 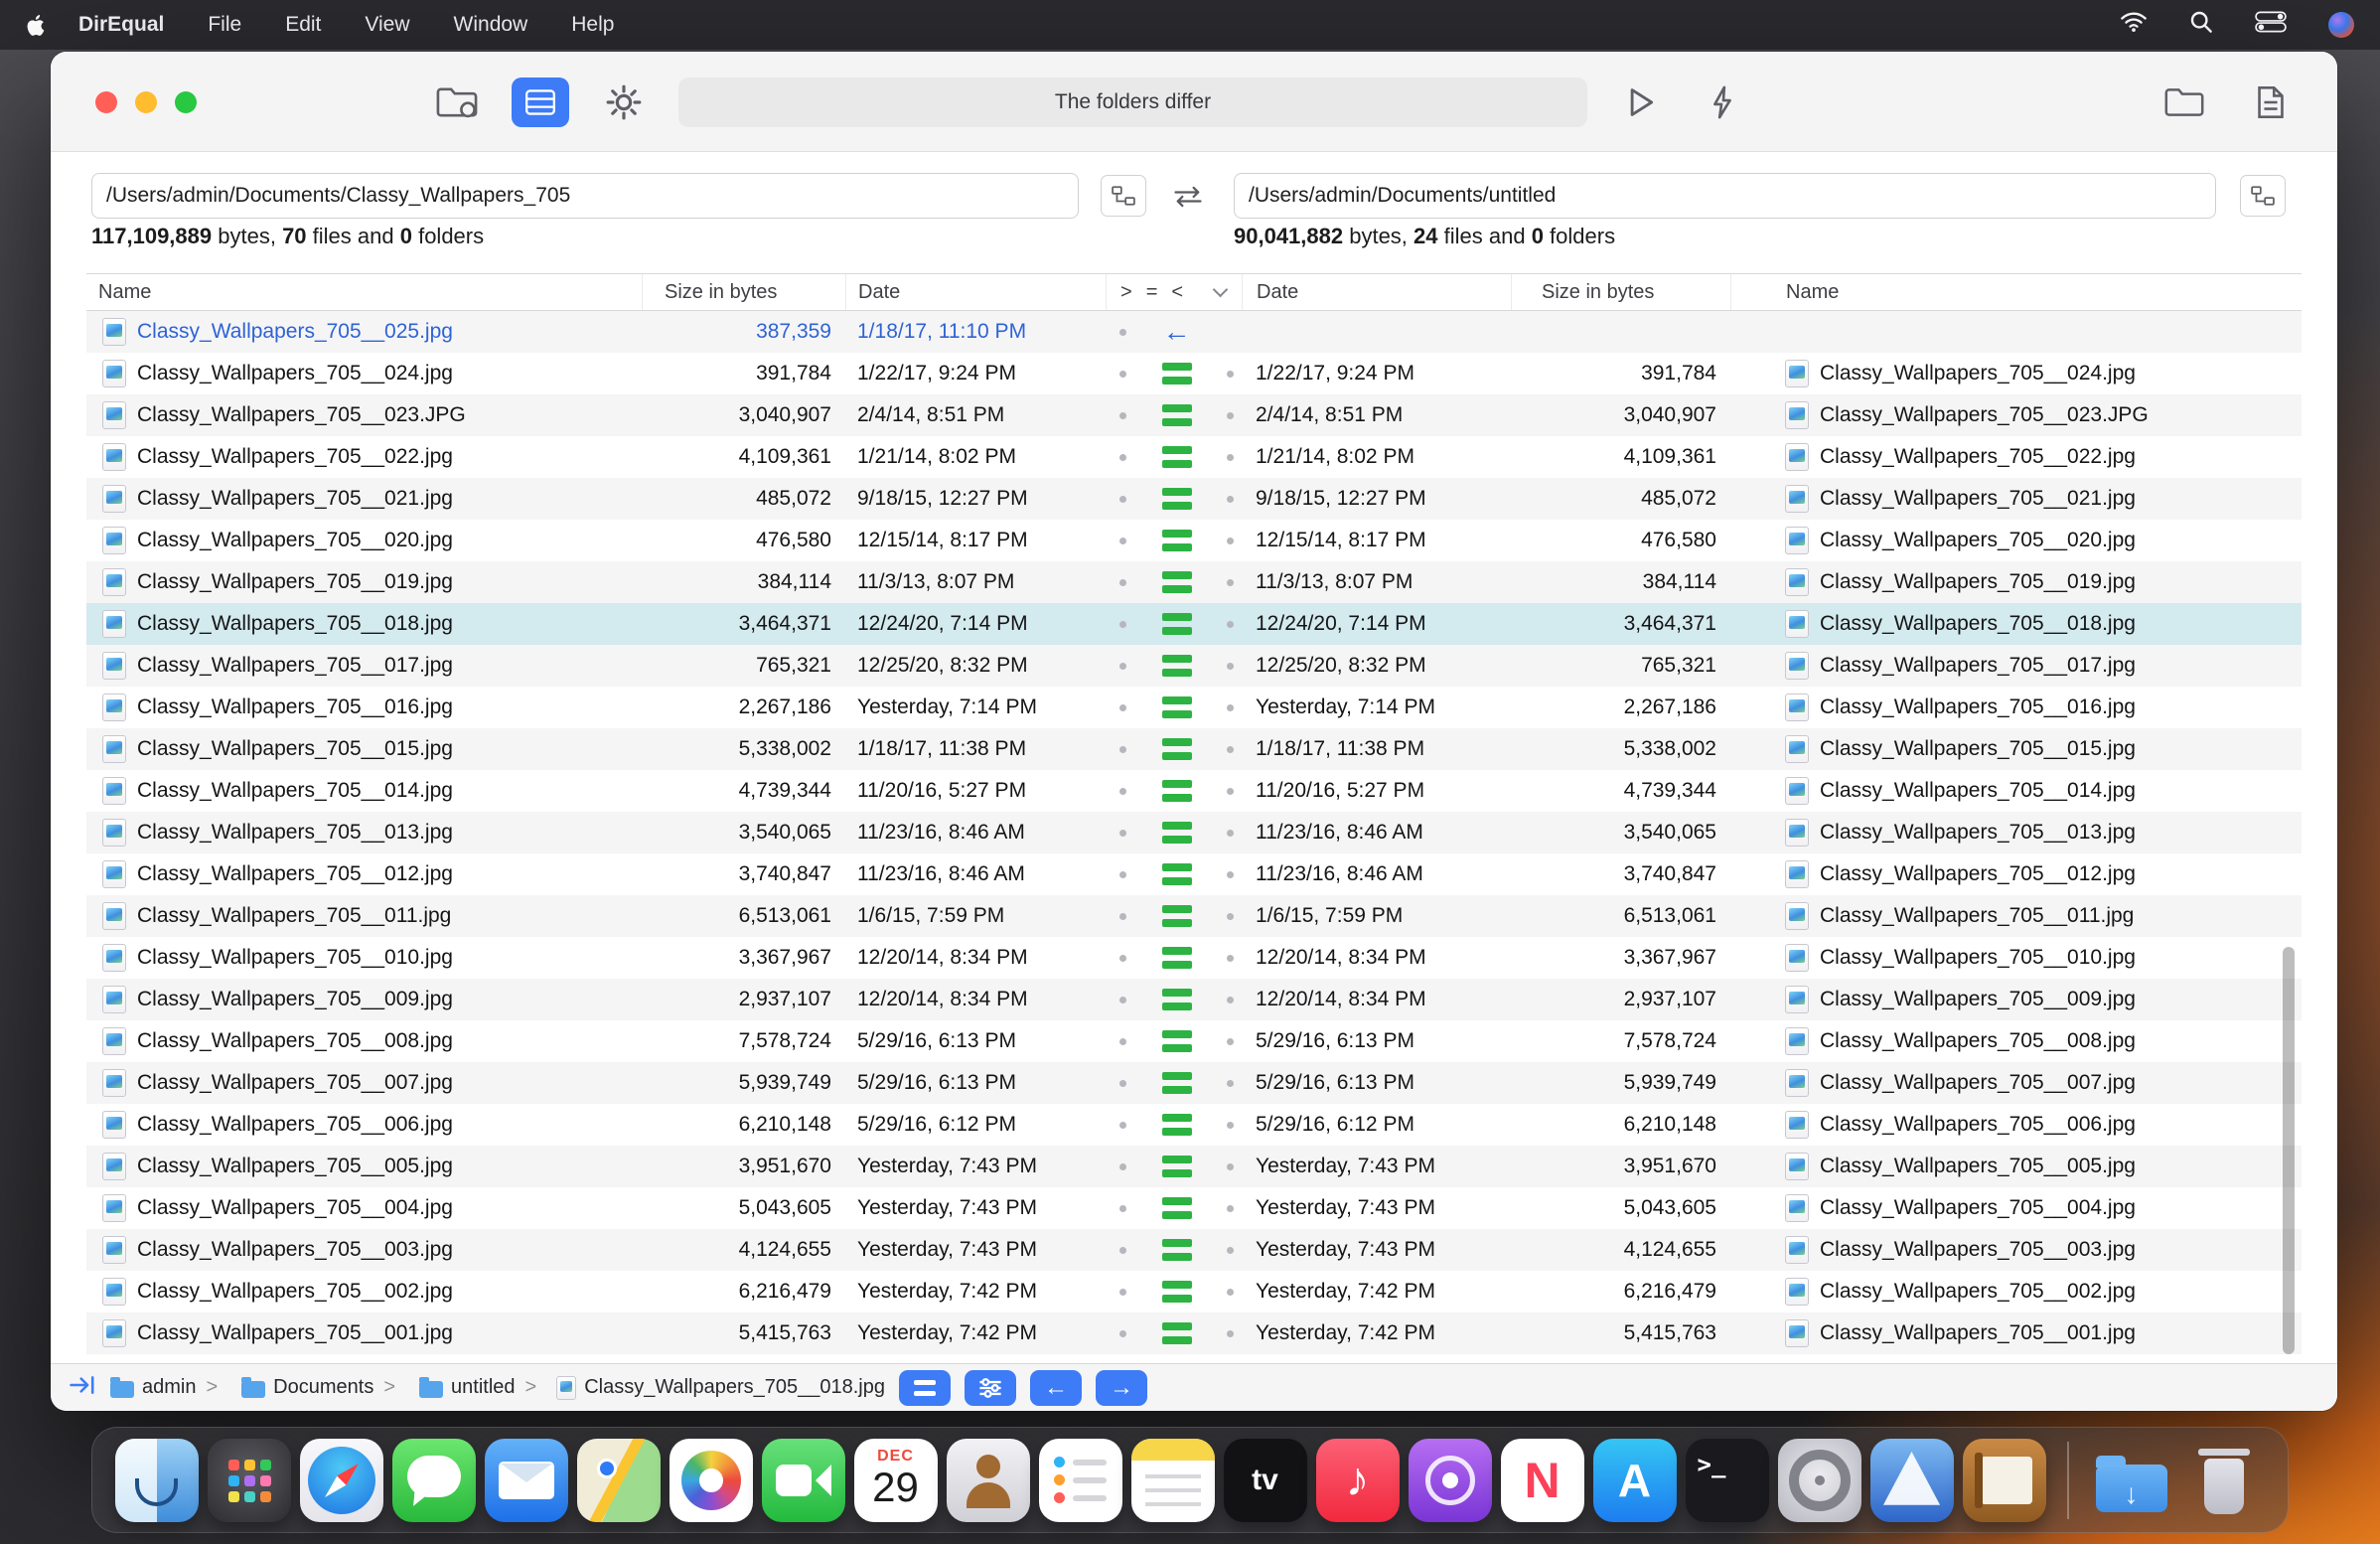 What do you see at coordinates (1819, 1480) in the screenshot?
I see `dock-item-settings-icon` at bounding box center [1819, 1480].